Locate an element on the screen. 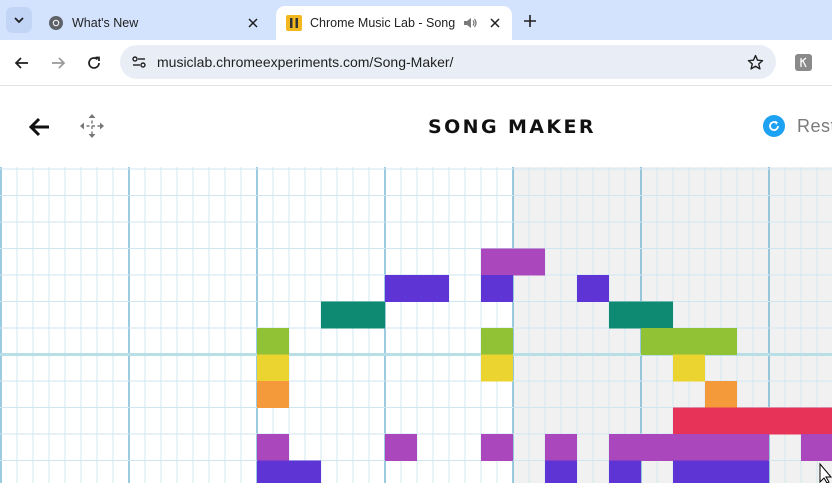  reload-icon is located at coordinates (94, 62).